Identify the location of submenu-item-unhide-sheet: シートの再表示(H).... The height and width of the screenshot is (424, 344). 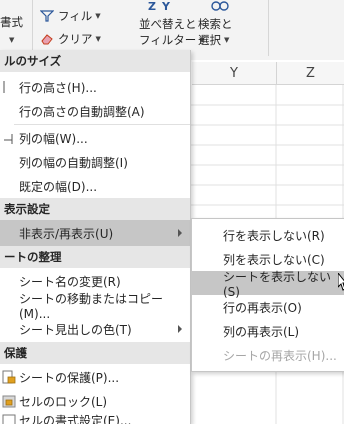
(268, 355).